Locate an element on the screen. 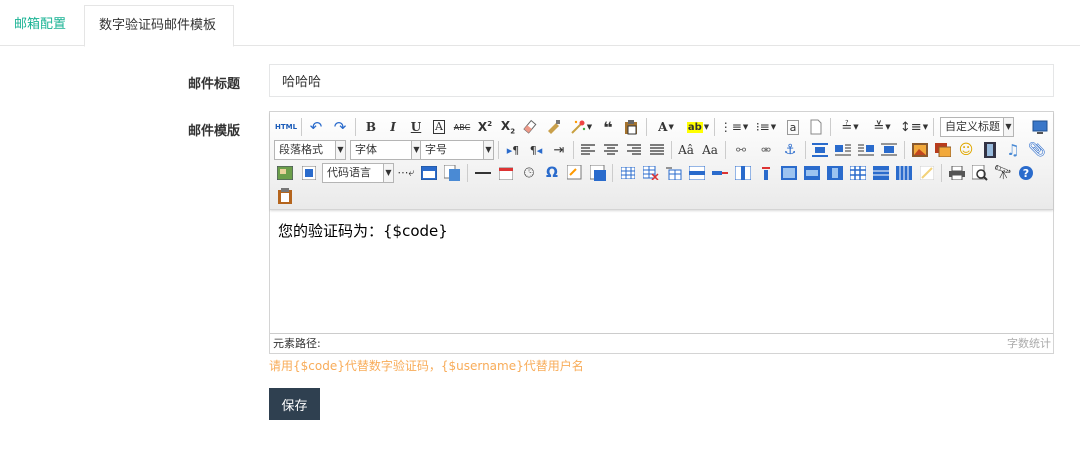 The height and width of the screenshot is (449, 1080). format-painter-icon is located at coordinates (554, 127).